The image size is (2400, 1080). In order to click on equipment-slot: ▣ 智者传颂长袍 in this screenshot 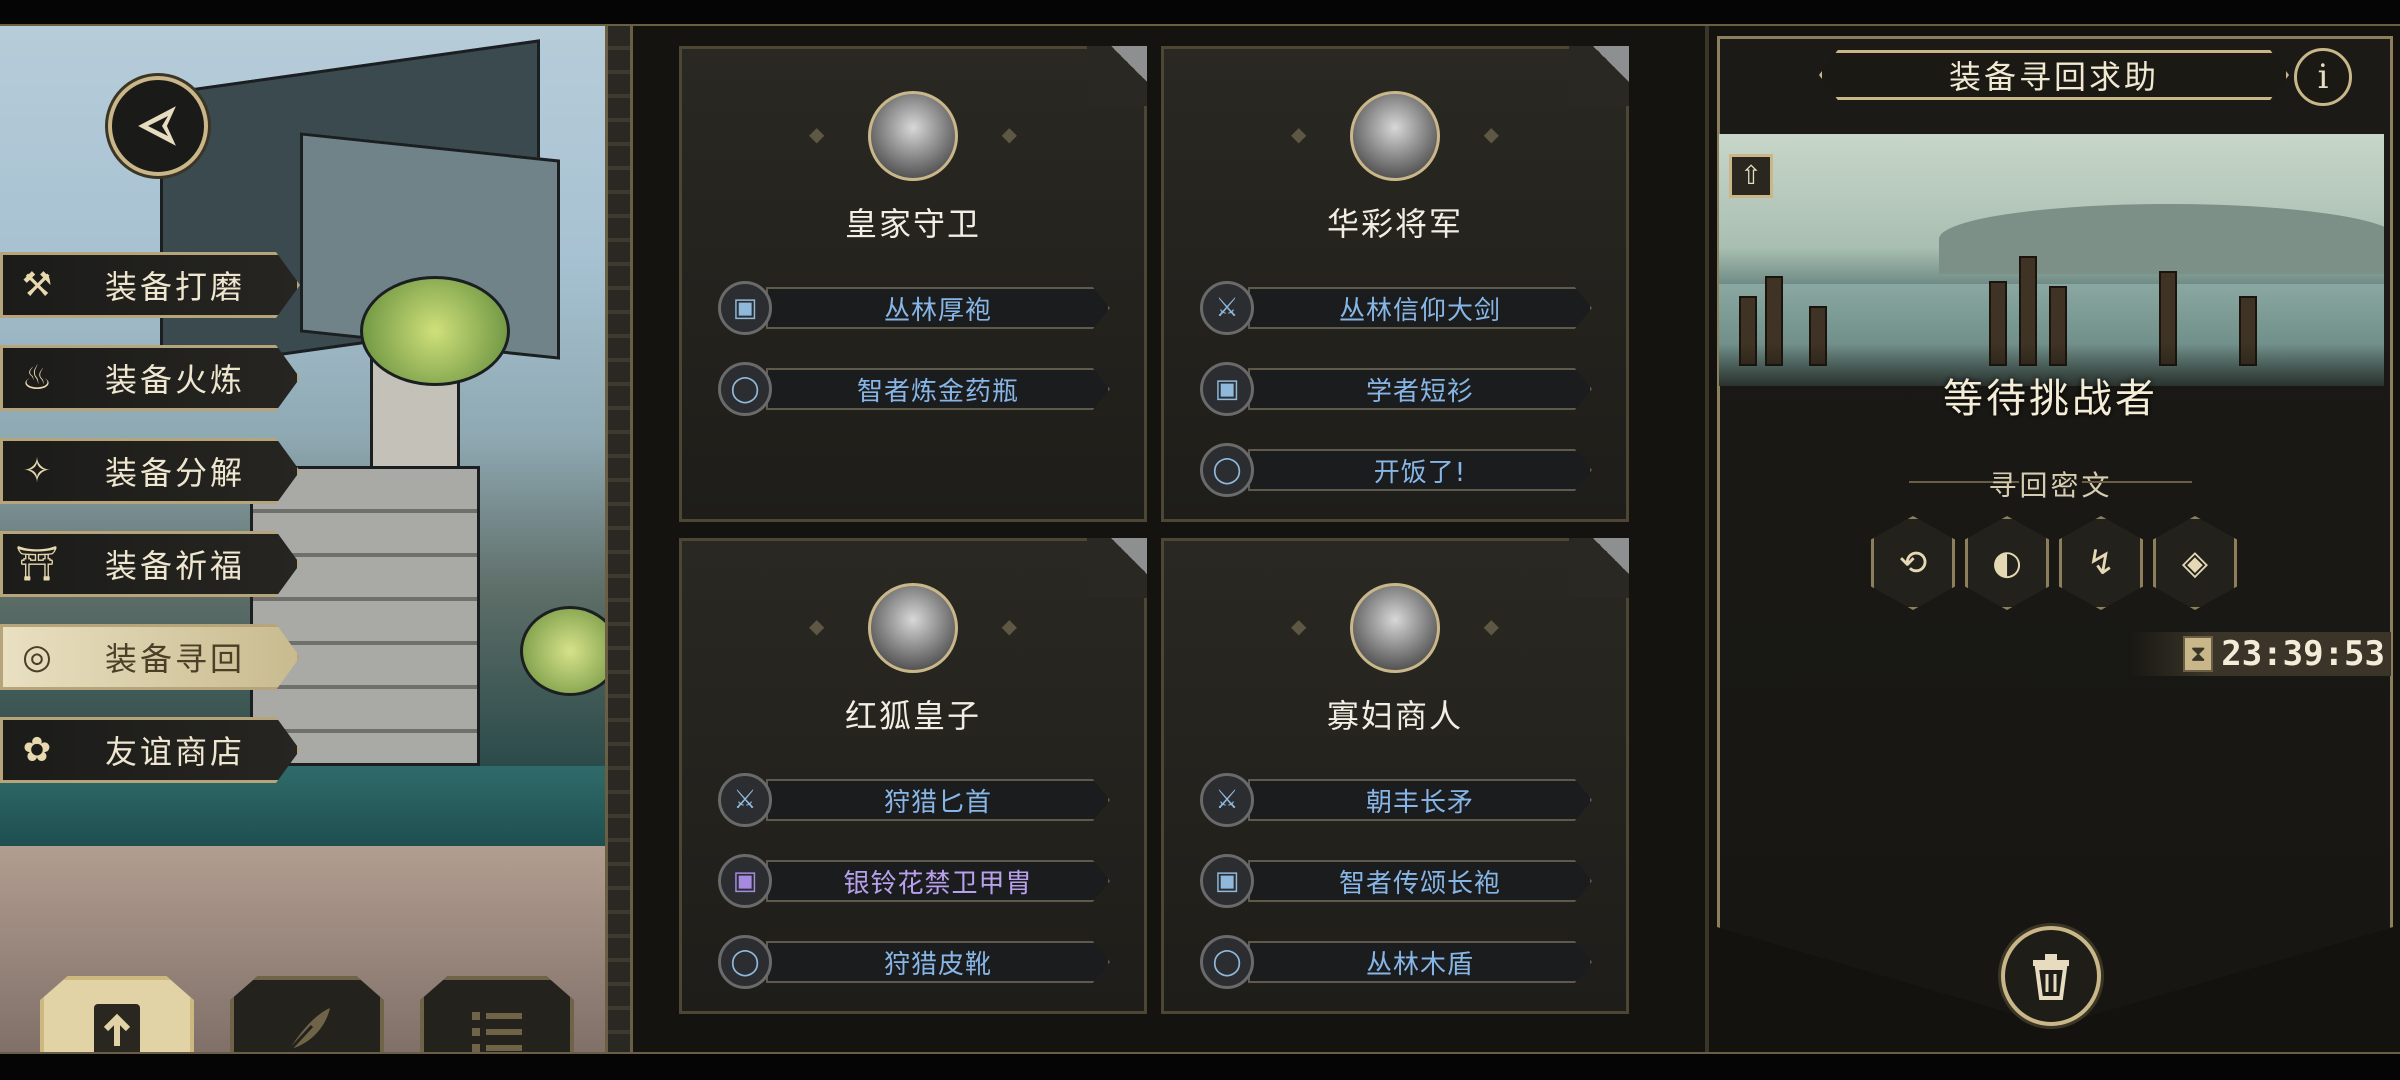, I will do `click(1396, 881)`.